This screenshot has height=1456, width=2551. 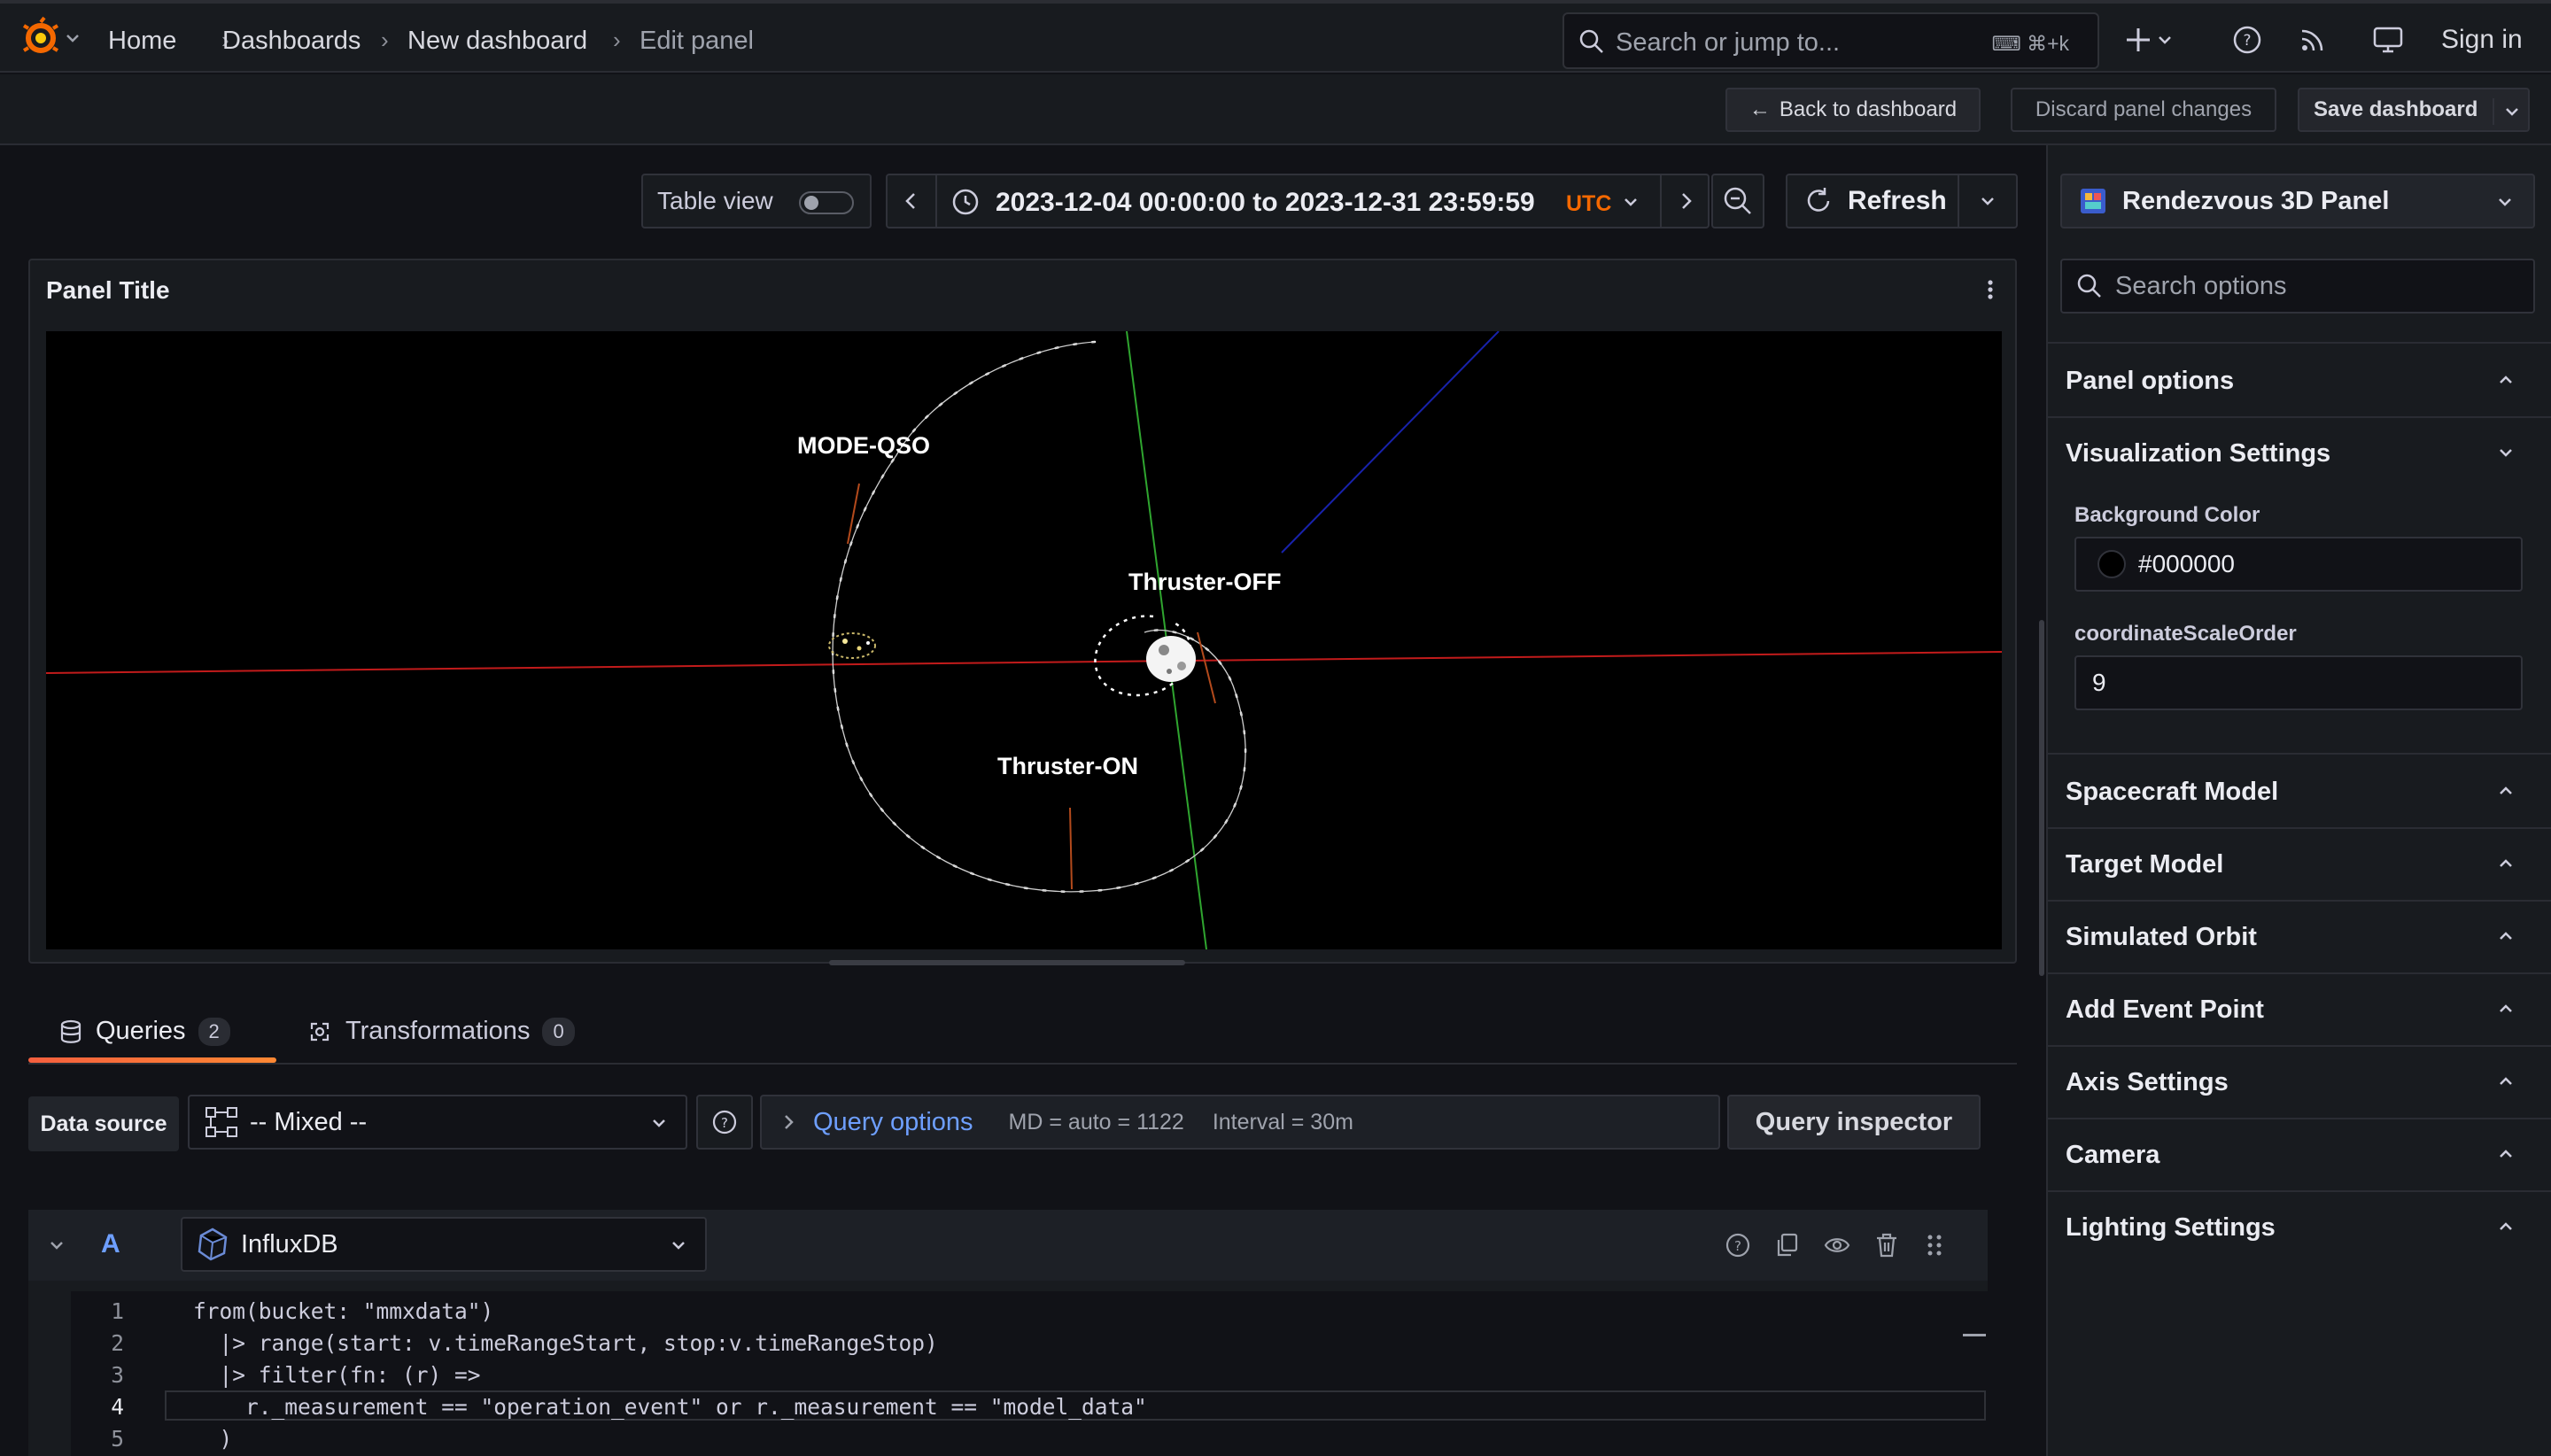 I want to click on keyboard-icon: ⌨, so click(x=2010, y=43).